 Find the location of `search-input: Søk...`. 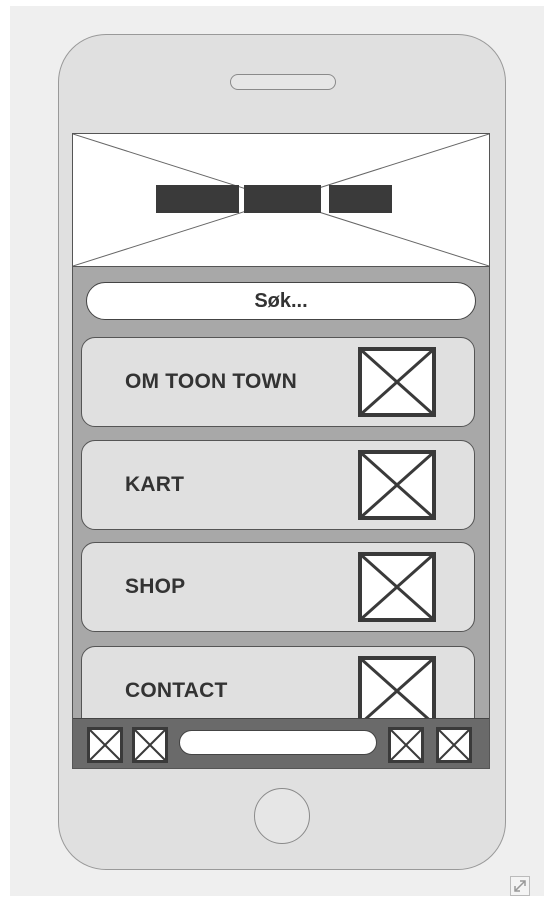

search-input: Søk... is located at coordinates (281, 301).